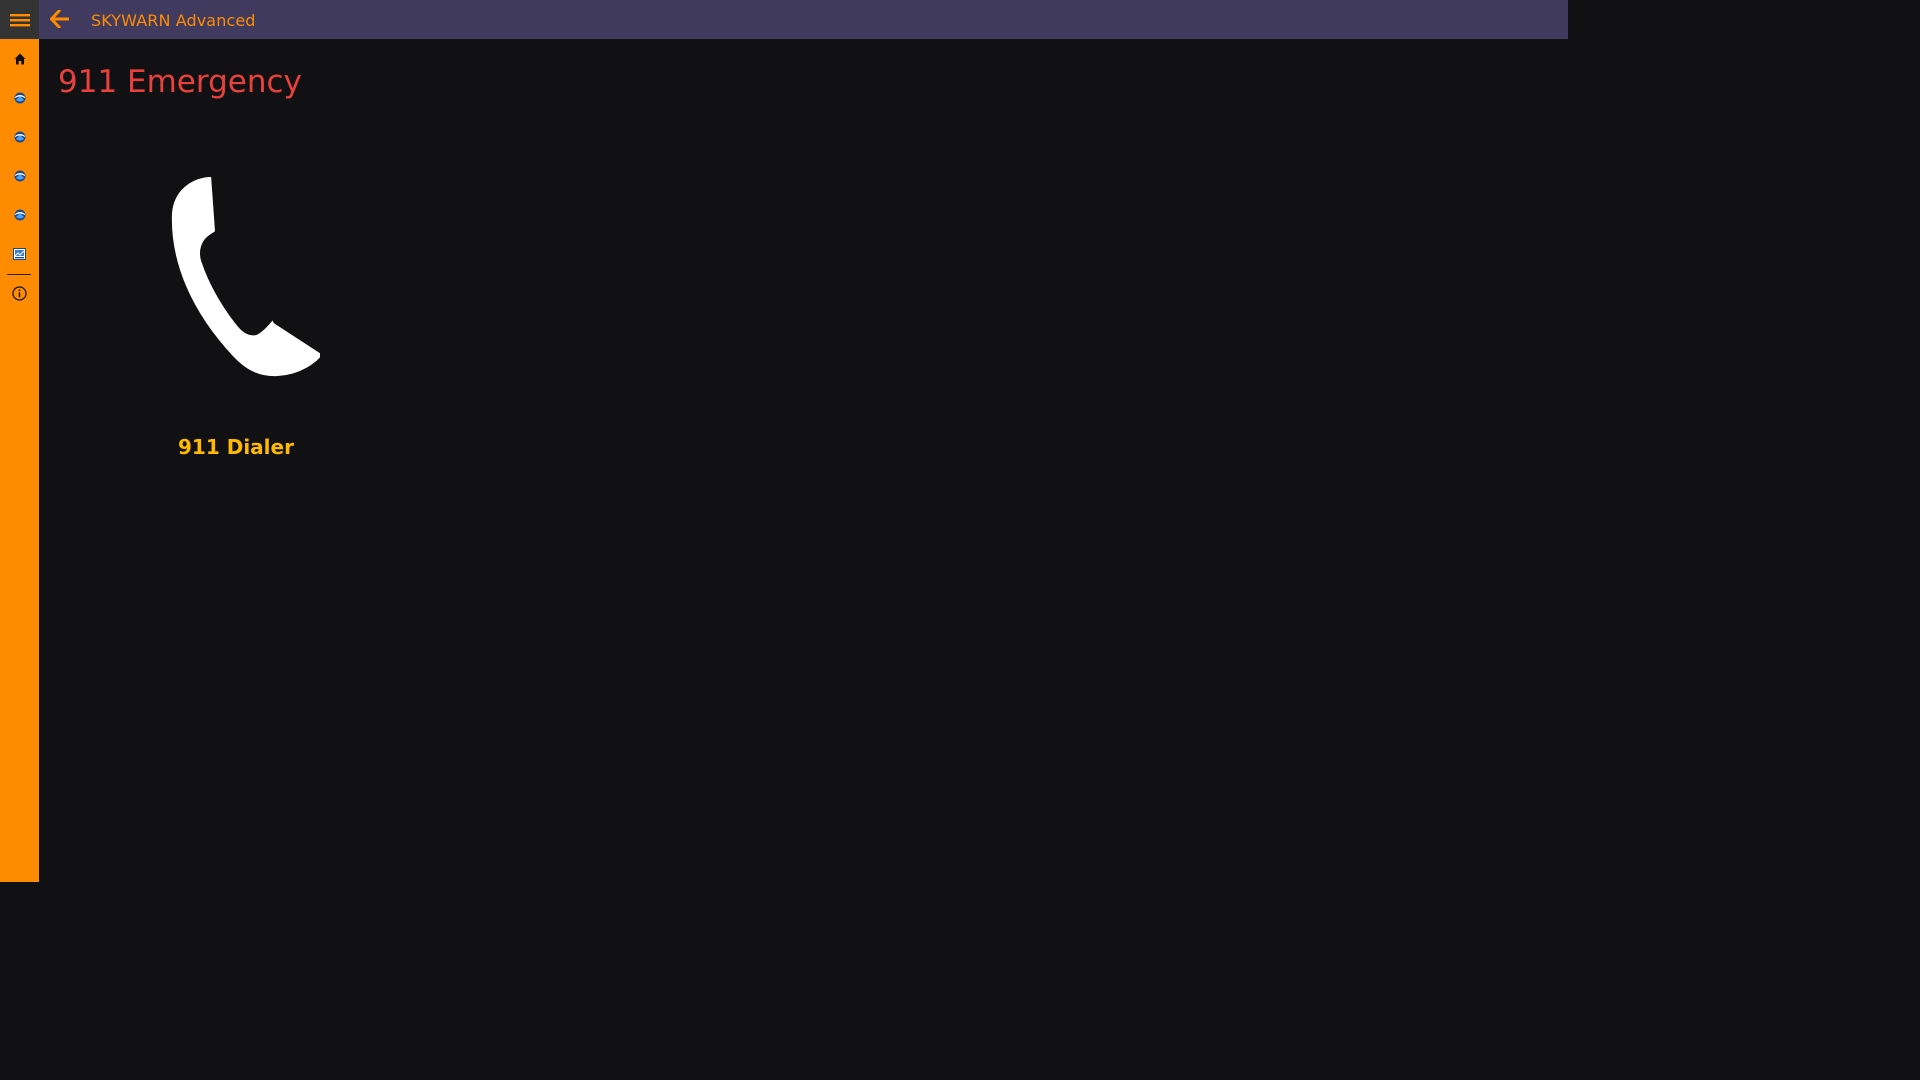 This screenshot has height=1080, width=1920. I want to click on app-title: SKYWARN Advanced, so click(173, 20).